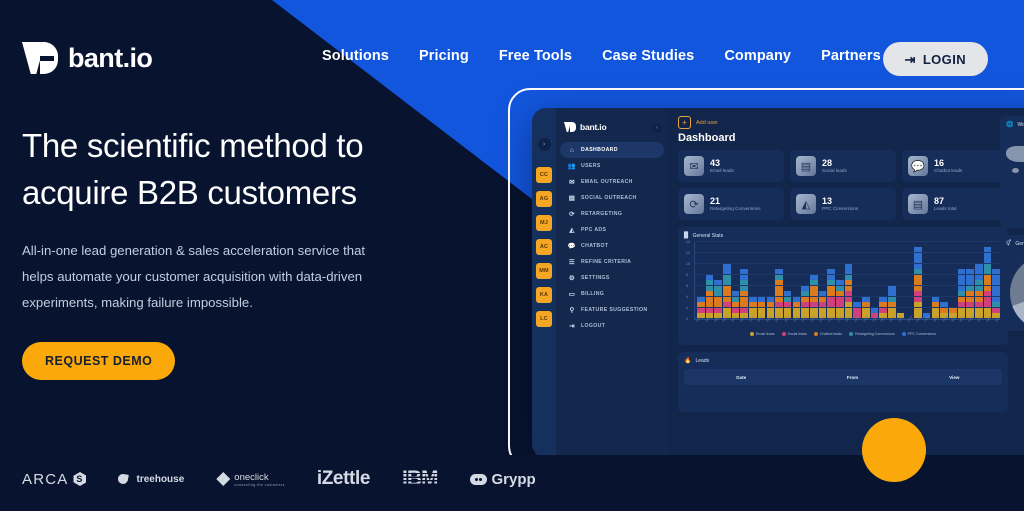 The width and height of the screenshot is (1024, 511). Describe the element at coordinates (544, 223) in the screenshot. I see `avatar: MJ` at that location.